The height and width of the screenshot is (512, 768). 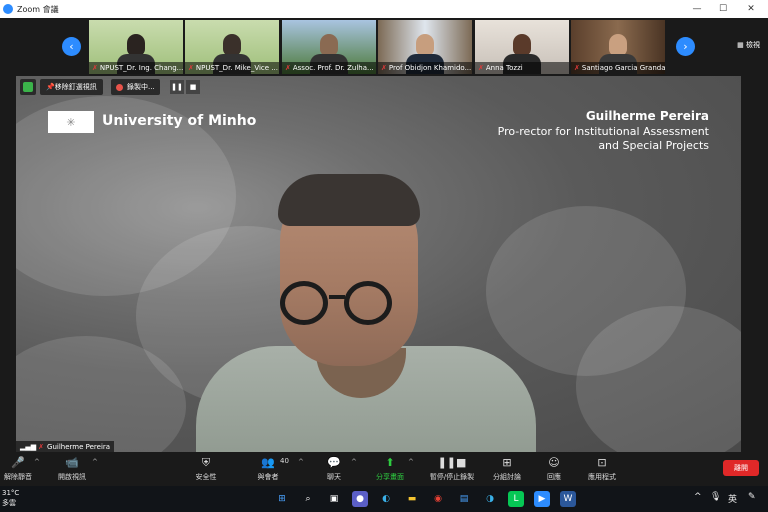 What do you see at coordinates (741, 45) in the screenshot?
I see `grid-icon: ▦` at bounding box center [741, 45].